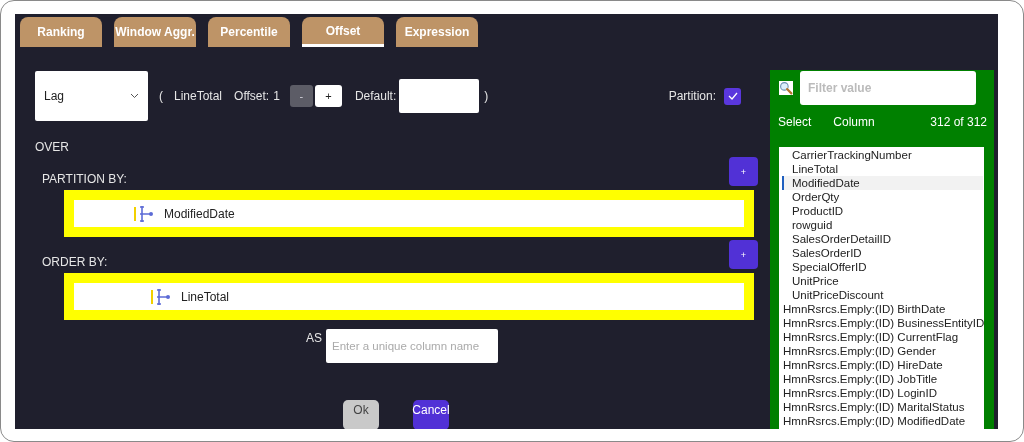 The image size is (1024, 442). I want to click on list-item: LineTotal, so click(882, 169).